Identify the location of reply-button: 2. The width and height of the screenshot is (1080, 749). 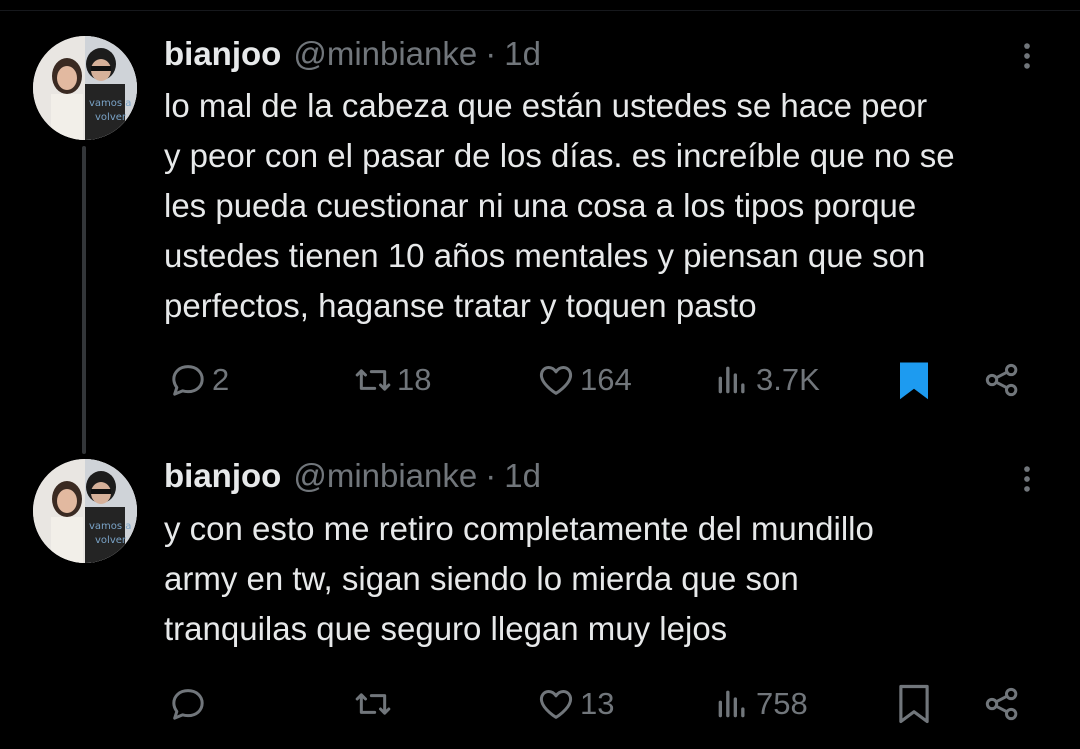
(198, 380).